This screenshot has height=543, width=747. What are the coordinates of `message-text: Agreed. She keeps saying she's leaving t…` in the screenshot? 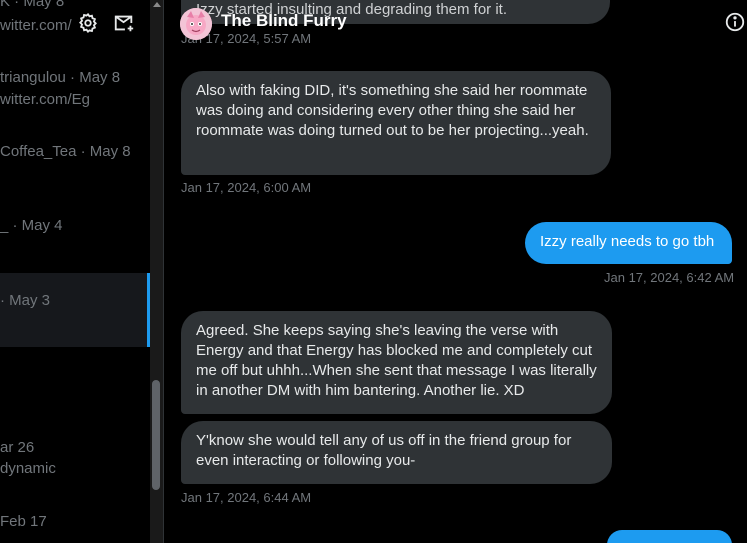 It's located at (396, 360).